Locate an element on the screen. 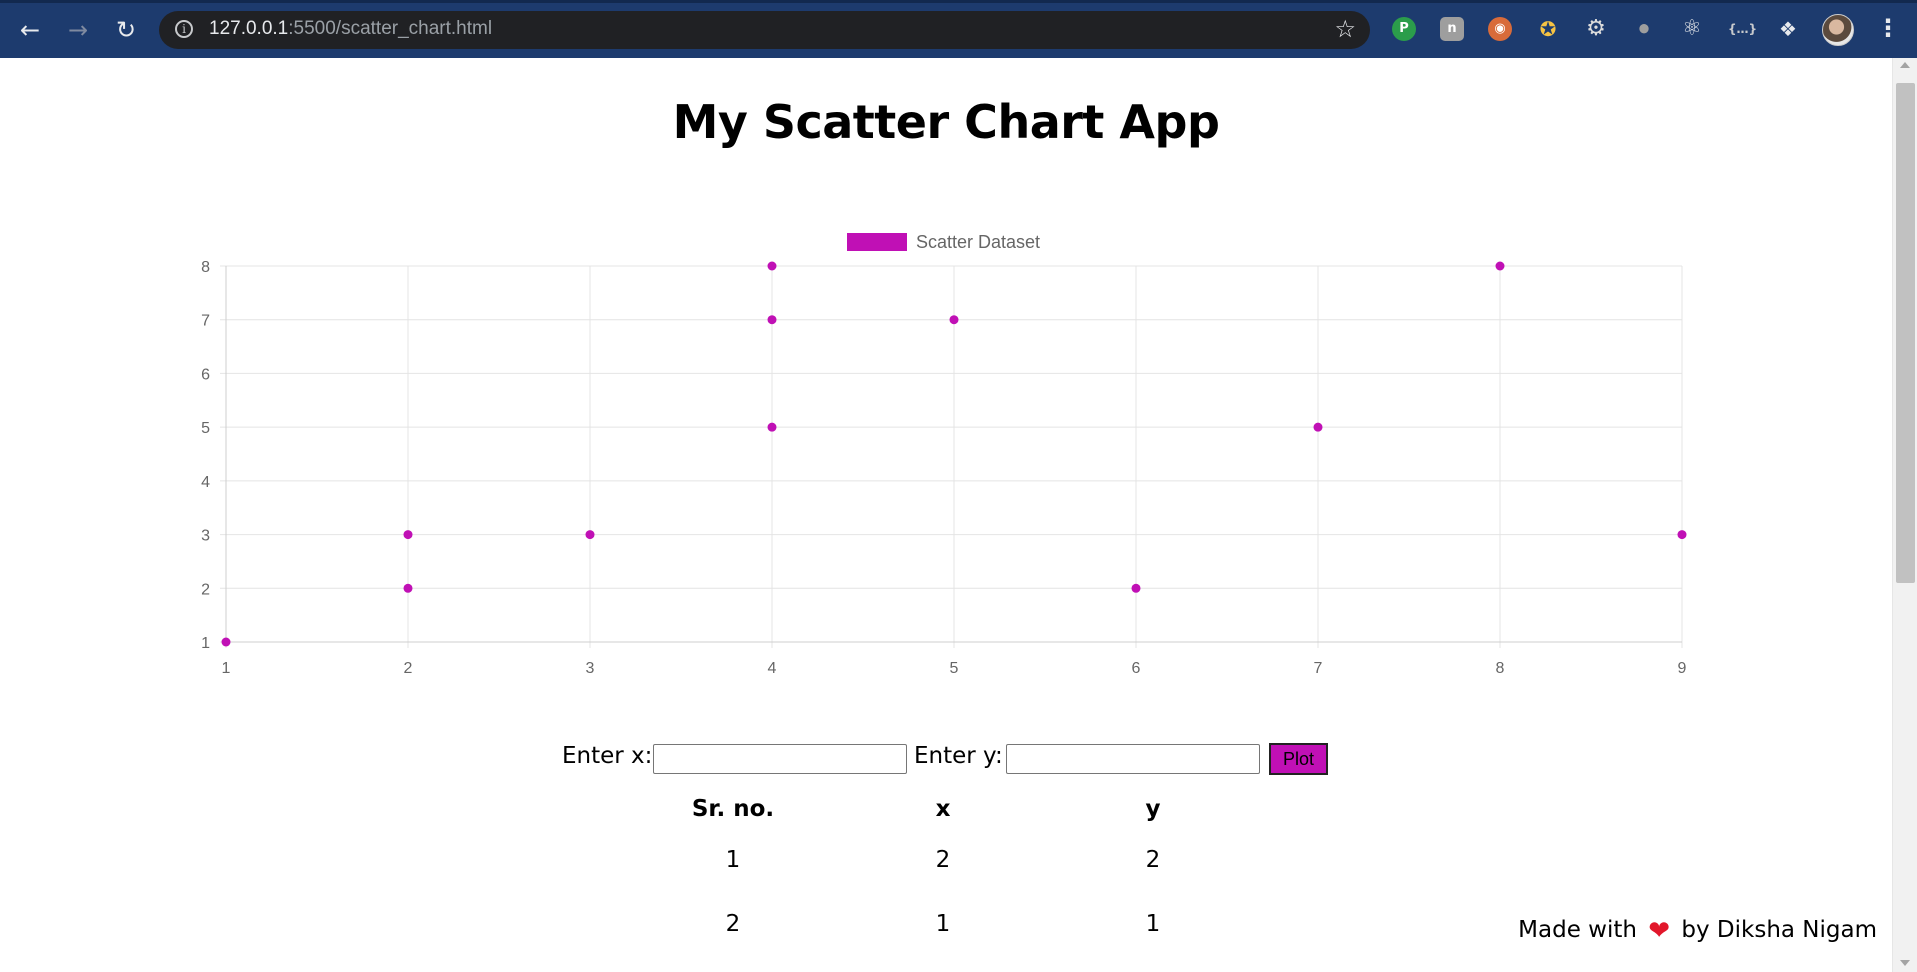 This screenshot has width=1917, height=972. x-tick-label: 9 is located at coordinates (1682, 668).